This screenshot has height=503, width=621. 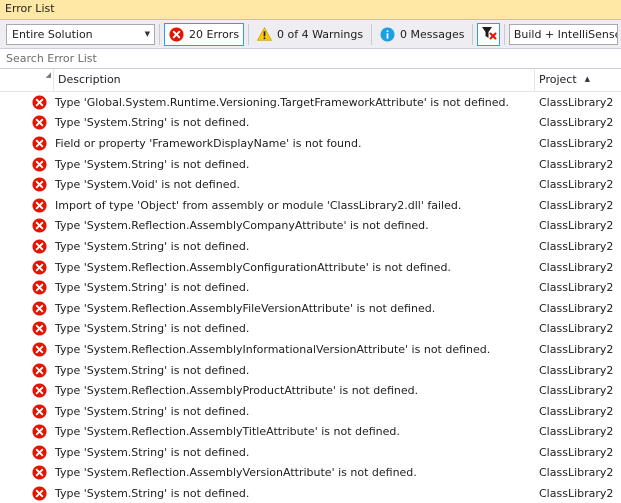 What do you see at coordinates (310, 59) in the screenshot?
I see `search-error-list-input: Search Error List` at bounding box center [310, 59].